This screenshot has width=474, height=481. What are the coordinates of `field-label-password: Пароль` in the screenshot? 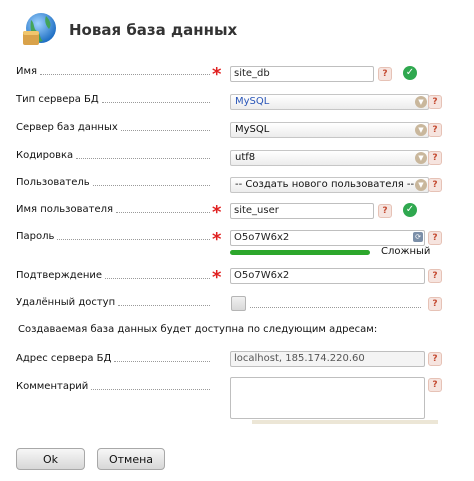 It's located at (113, 236).